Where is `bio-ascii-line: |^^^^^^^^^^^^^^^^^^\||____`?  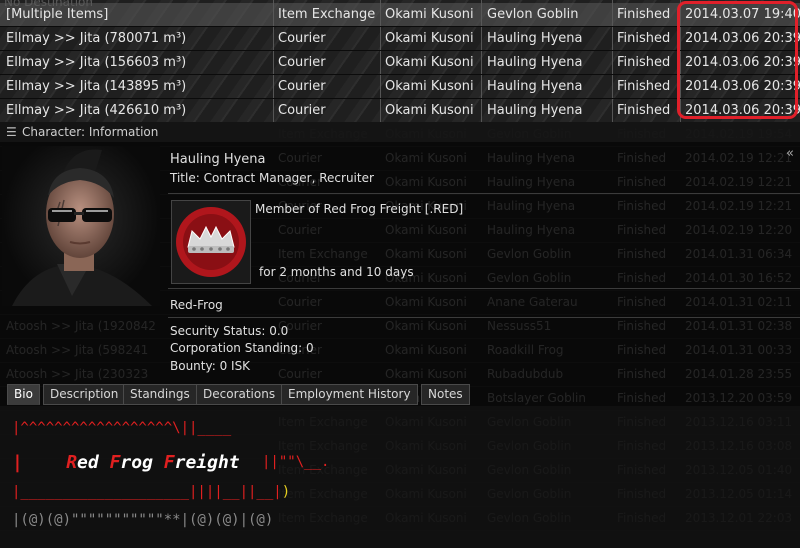
bio-ascii-line: |^^^^^^^^^^^^^^^^^^\||____ is located at coordinates (122, 428).